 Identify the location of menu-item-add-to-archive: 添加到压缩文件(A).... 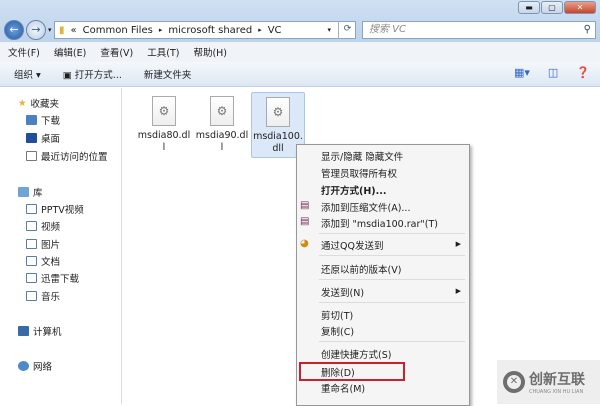
(365, 207).